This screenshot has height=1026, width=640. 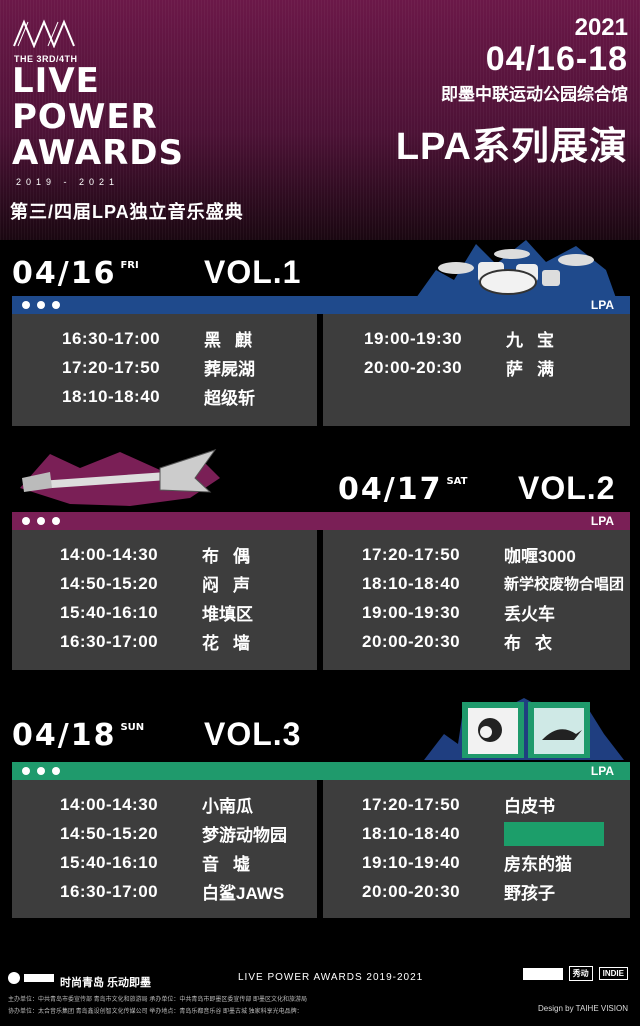 I want to click on day-date-text: 04/18, so click(x=64, y=735).